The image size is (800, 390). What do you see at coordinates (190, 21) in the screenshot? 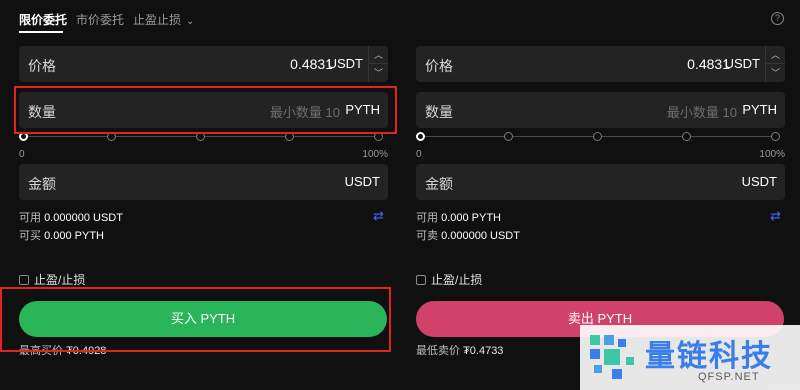
I see `chevron-down-icon: ⌄` at bounding box center [190, 21].